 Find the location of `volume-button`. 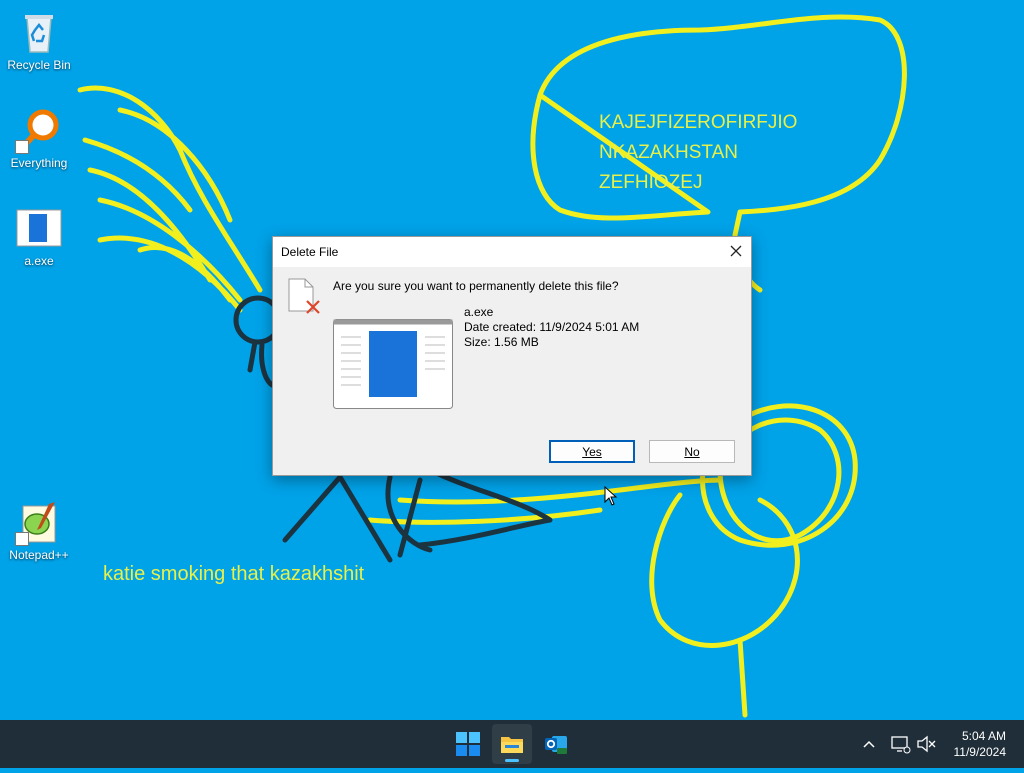

volume-button is located at coordinates (926, 744).